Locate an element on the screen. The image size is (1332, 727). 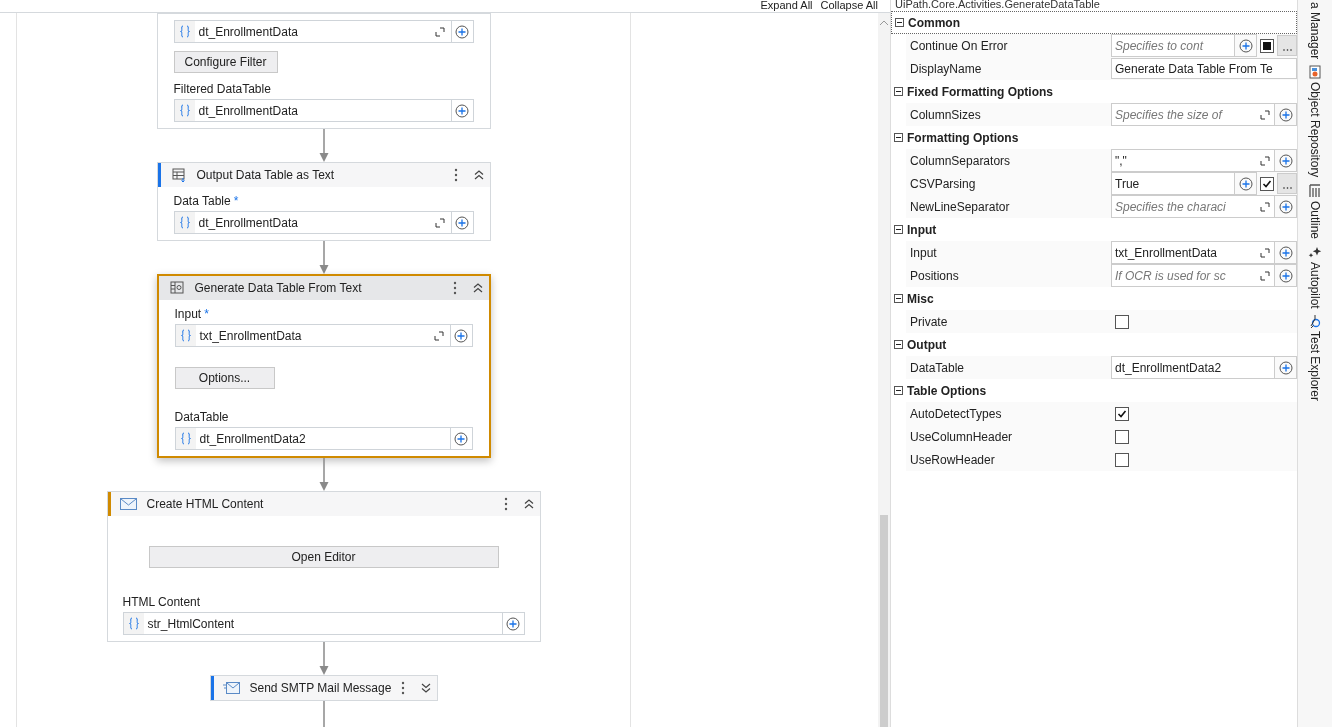
activity-card: Create HTML Content Open Editor HTML Content str_HtmlContent is located at coordinates (323, 566).